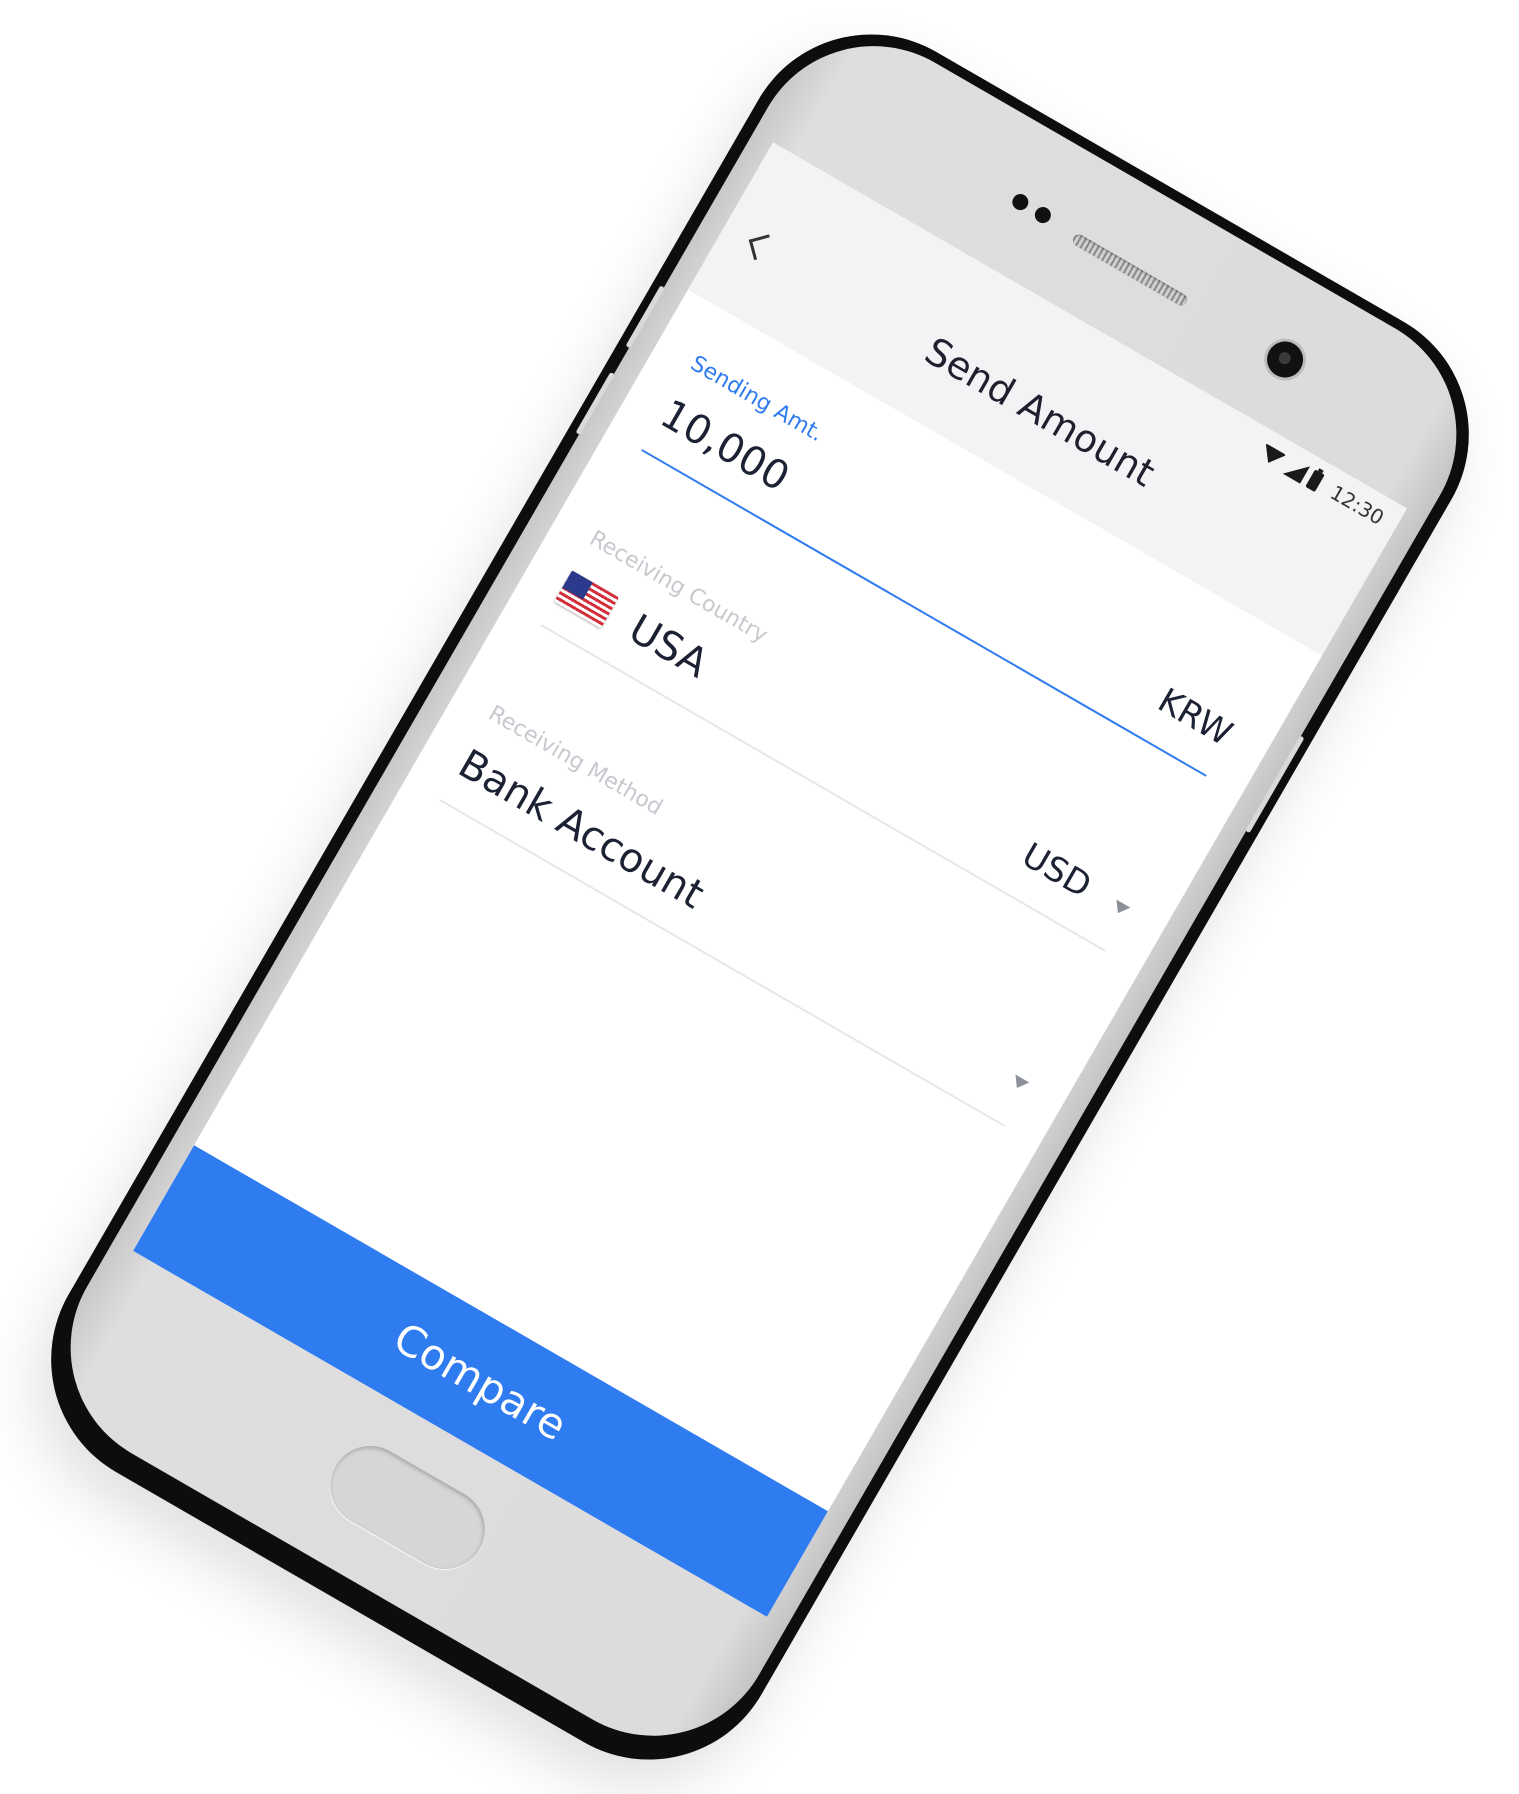 The width and height of the screenshot is (1519, 1794). I want to click on earpiece-speaker, so click(1130, 270).